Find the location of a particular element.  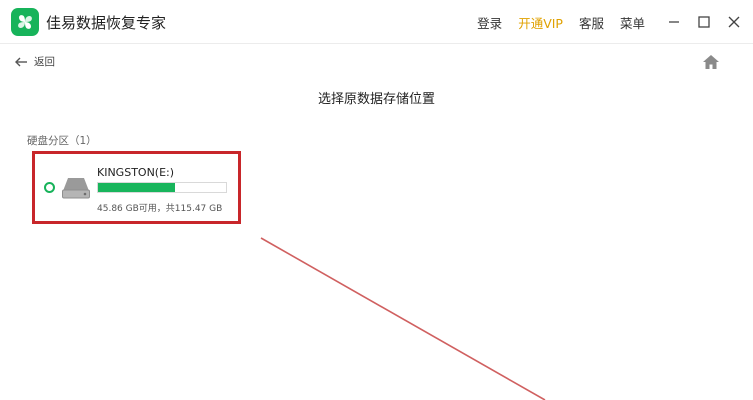

drive-usage-bar is located at coordinates (162, 187).